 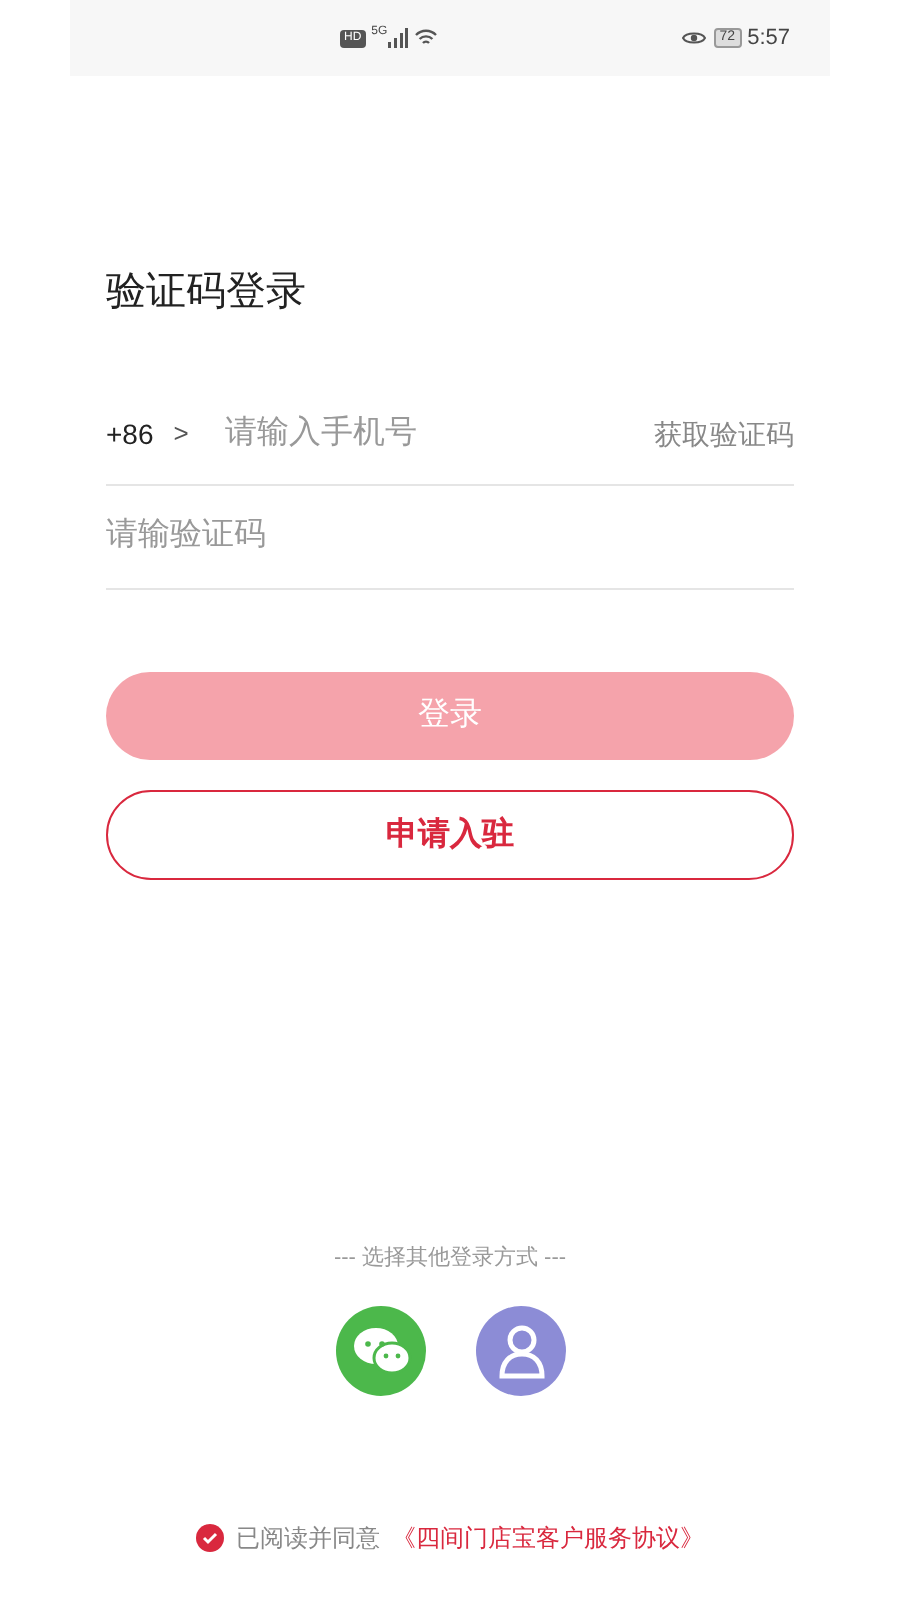 What do you see at coordinates (450, 835) in the screenshot?
I see `apply-button: 申请入驻` at bounding box center [450, 835].